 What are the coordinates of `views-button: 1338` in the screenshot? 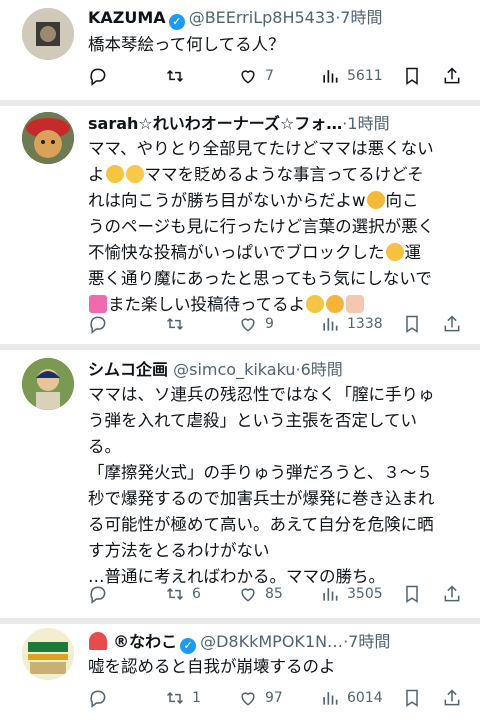 It's located at (351, 324).